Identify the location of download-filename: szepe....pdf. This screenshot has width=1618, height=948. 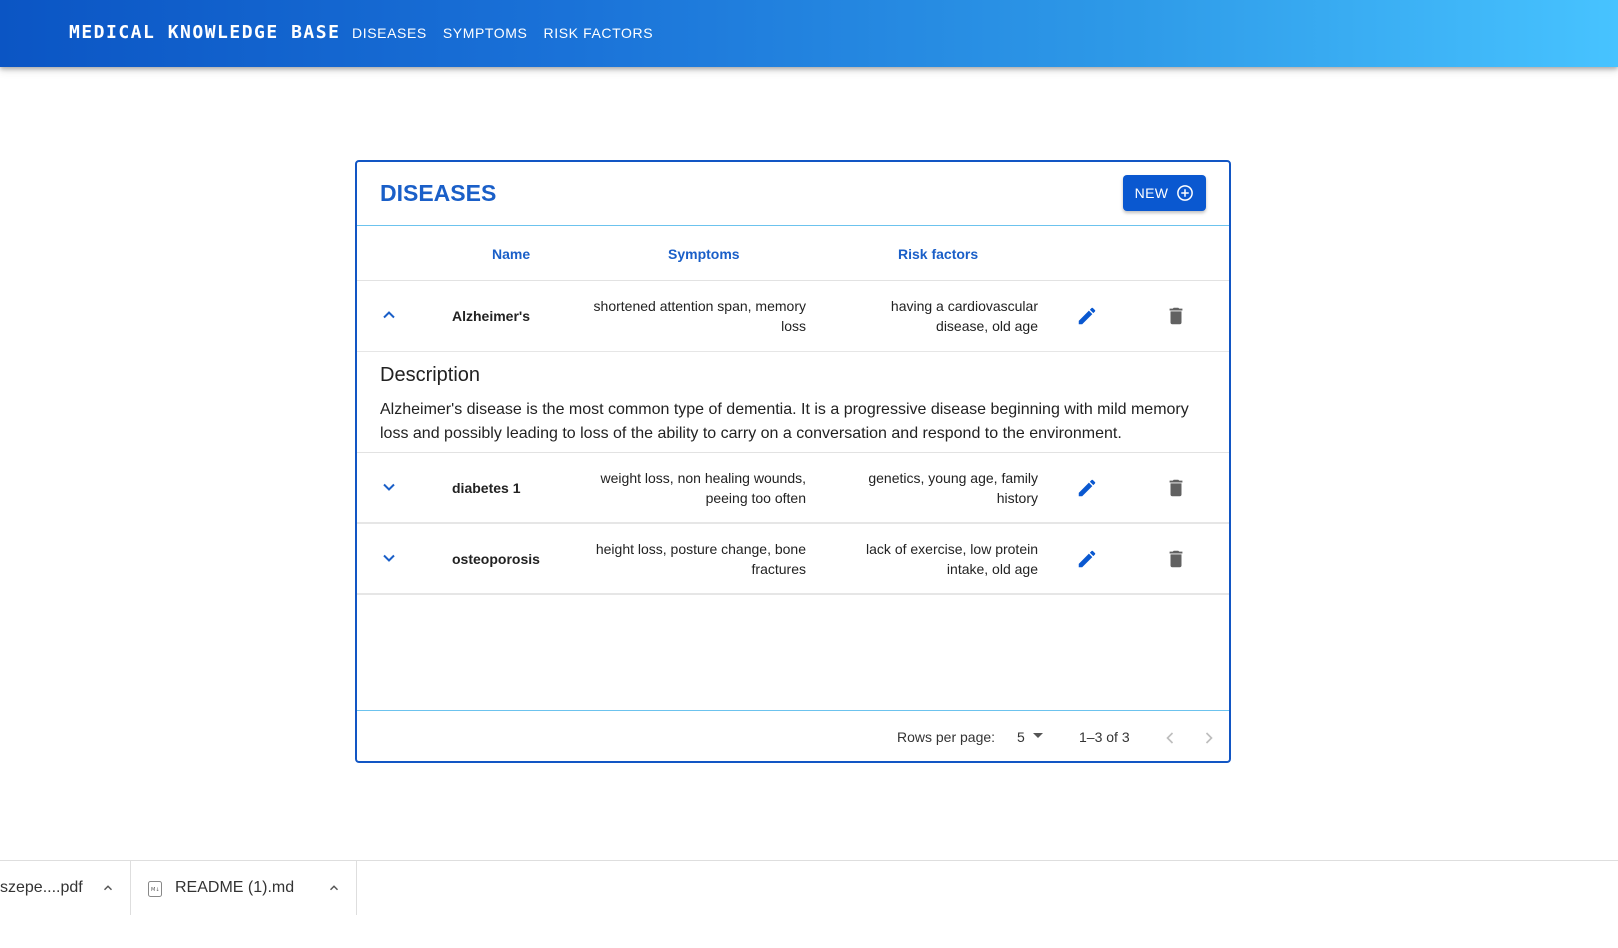
(41, 887).